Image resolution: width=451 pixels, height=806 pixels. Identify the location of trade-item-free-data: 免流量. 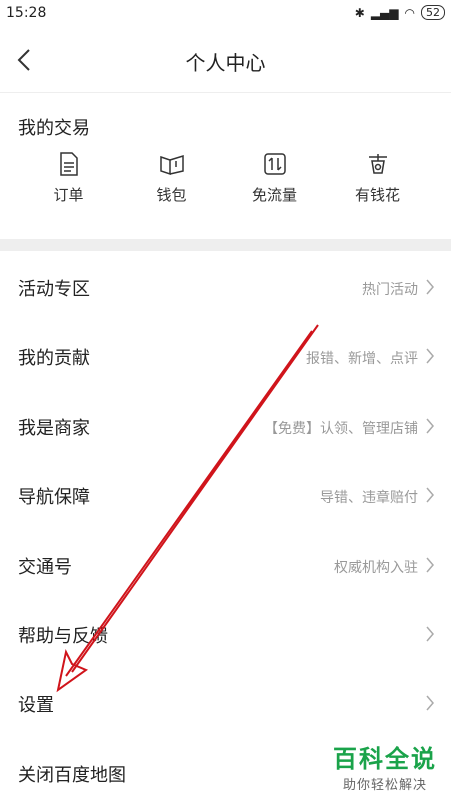
(274, 178).